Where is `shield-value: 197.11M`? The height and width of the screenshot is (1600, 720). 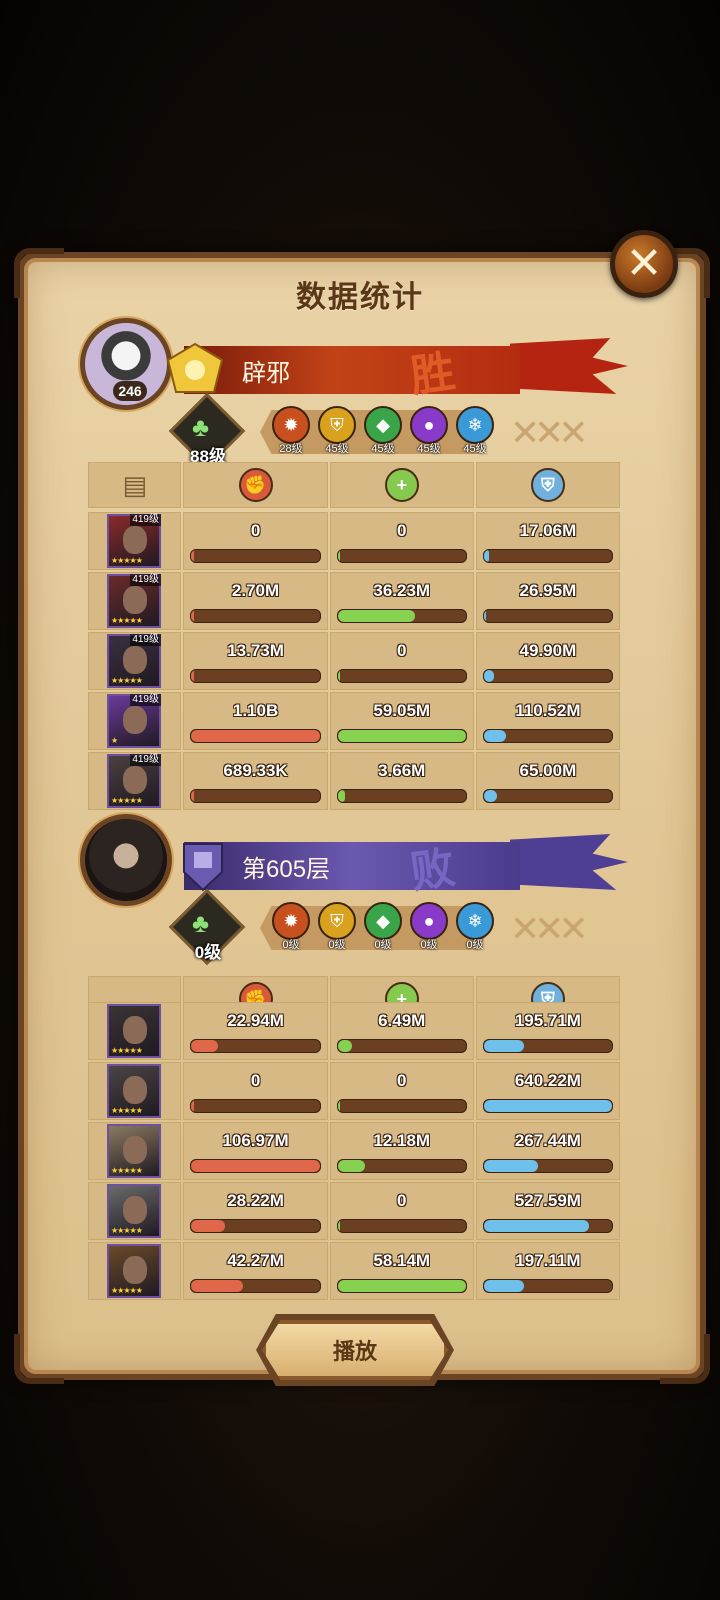
shield-value: 197.11M is located at coordinates (548, 1260).